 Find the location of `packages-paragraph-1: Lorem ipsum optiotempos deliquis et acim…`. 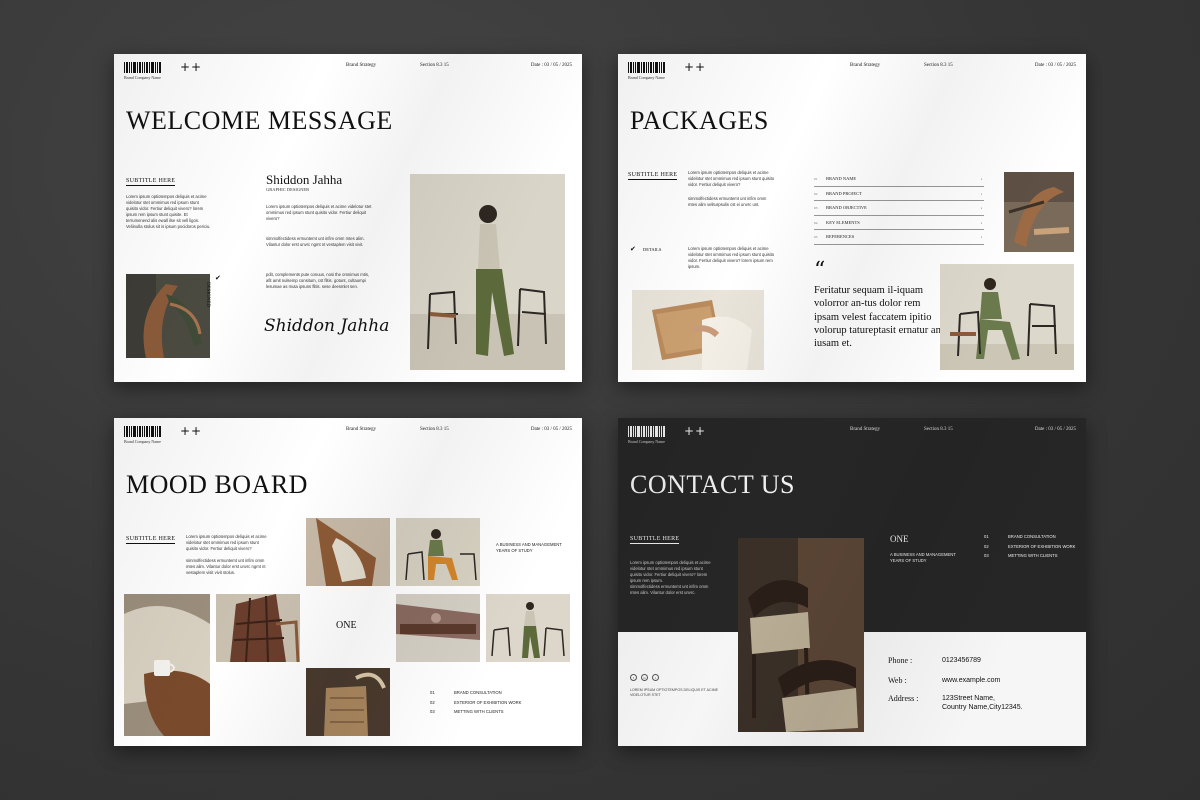

packages-paragraph-1: Lorem ipsum optiotempos deliquis et acim… is located at coordinates (731, 178).